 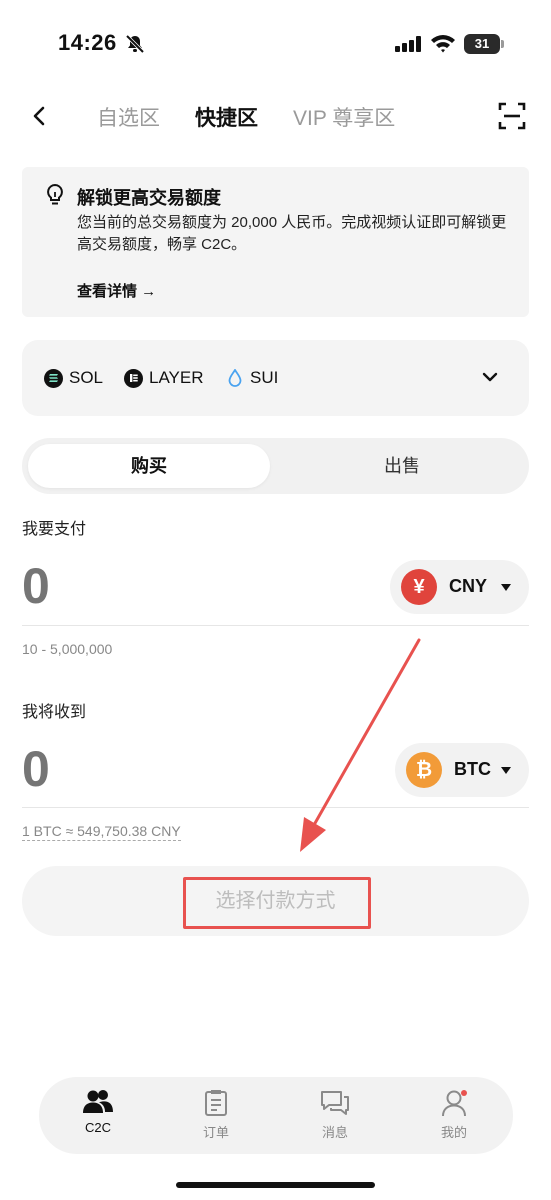 I want to click on battery-icon: 31, so click(x=484, y=44).